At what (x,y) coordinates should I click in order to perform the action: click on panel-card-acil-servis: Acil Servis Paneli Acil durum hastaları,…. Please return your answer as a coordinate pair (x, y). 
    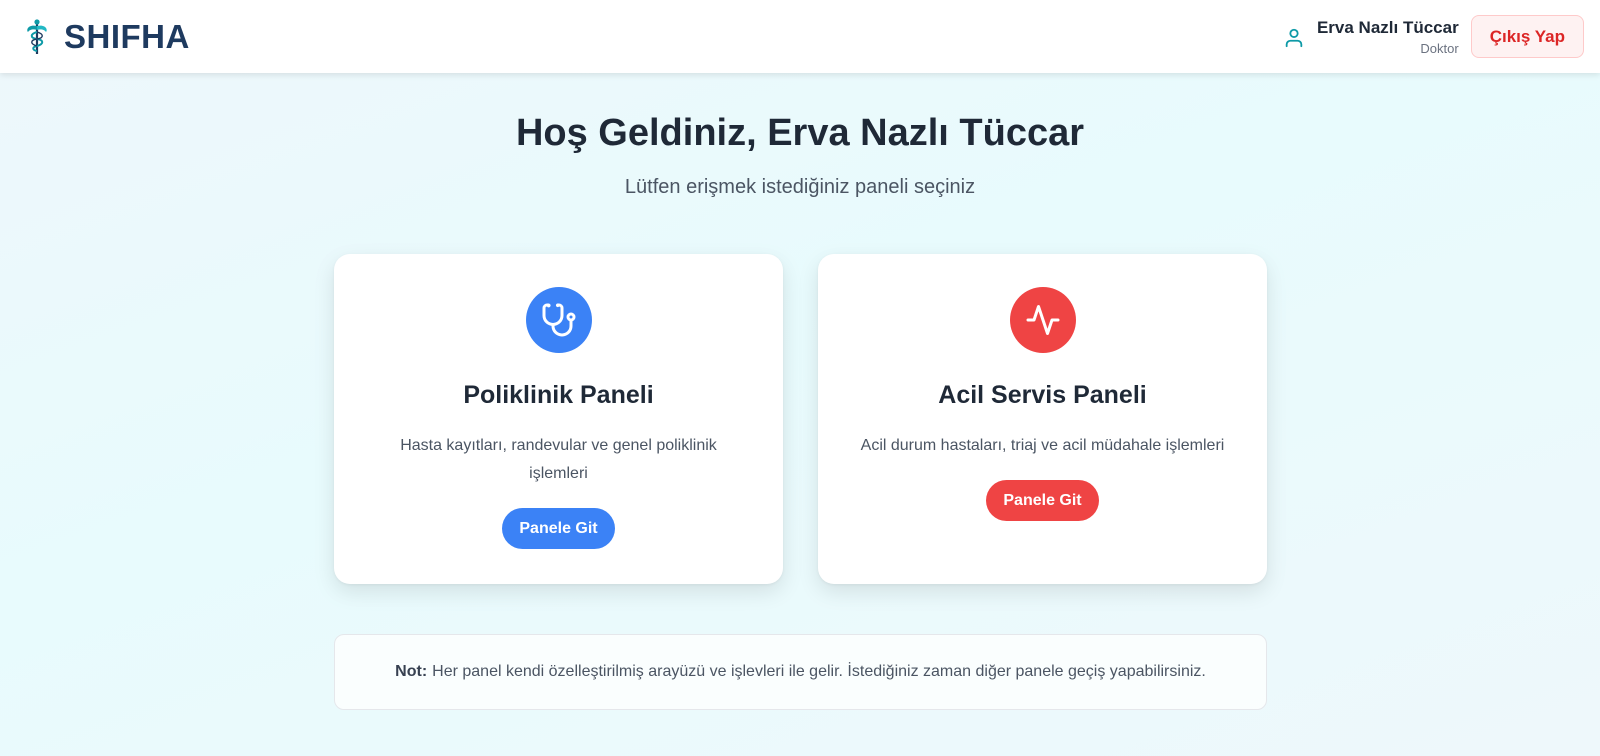
    Looking at the image, I should click on (1042, 419).